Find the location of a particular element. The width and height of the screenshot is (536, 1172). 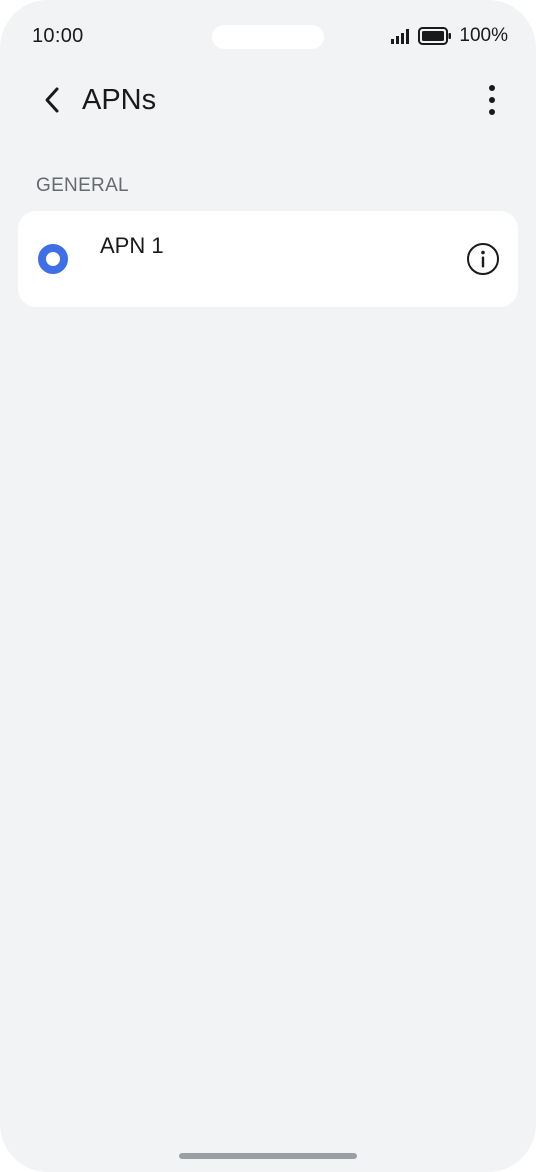

apn-radio-selected is located at coordinates (53, 259).